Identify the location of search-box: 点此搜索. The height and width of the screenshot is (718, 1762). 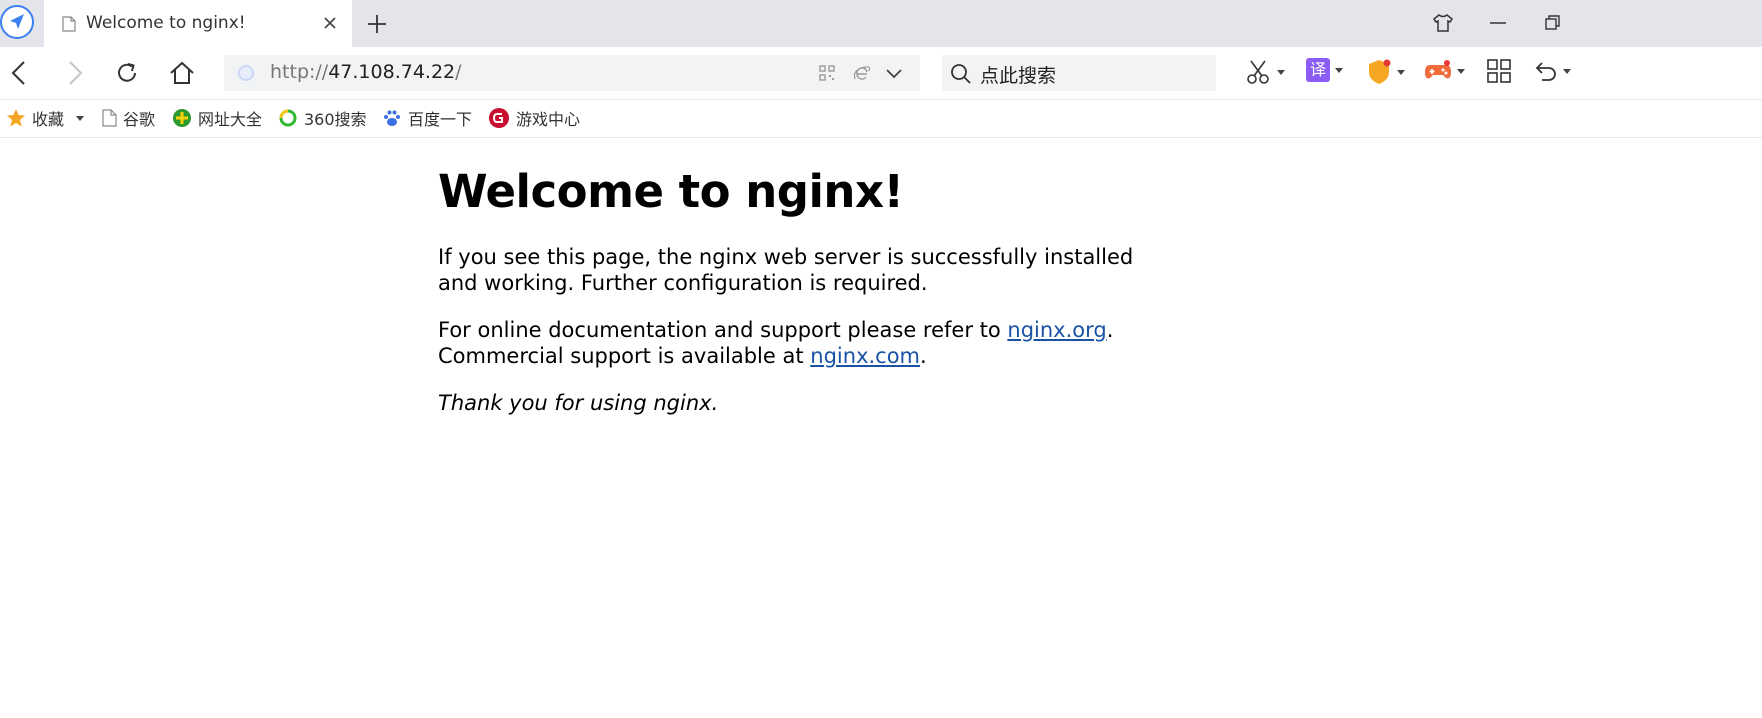
(1079, 73).